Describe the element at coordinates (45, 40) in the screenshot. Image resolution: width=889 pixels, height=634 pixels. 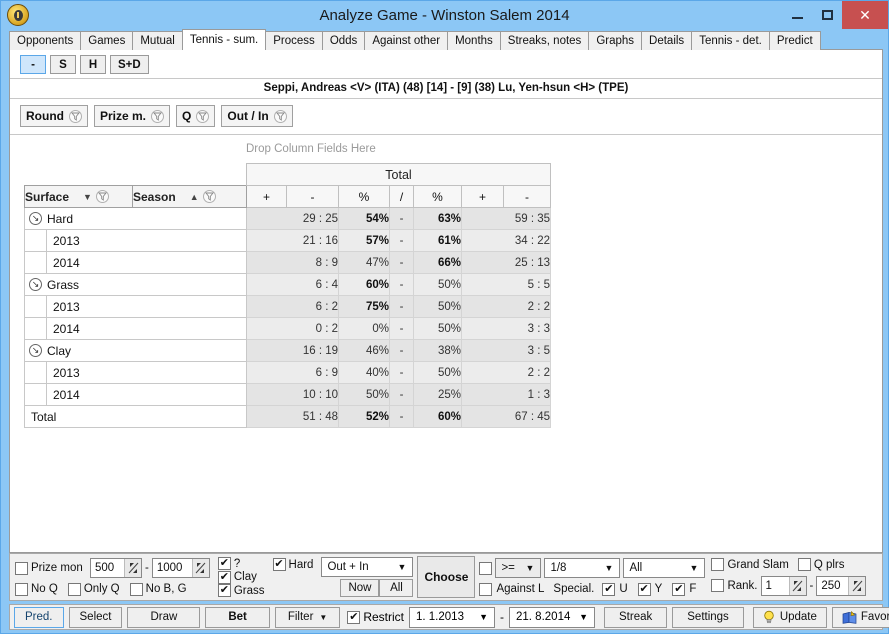
I see `tab-opponents: Opponents` at that location.